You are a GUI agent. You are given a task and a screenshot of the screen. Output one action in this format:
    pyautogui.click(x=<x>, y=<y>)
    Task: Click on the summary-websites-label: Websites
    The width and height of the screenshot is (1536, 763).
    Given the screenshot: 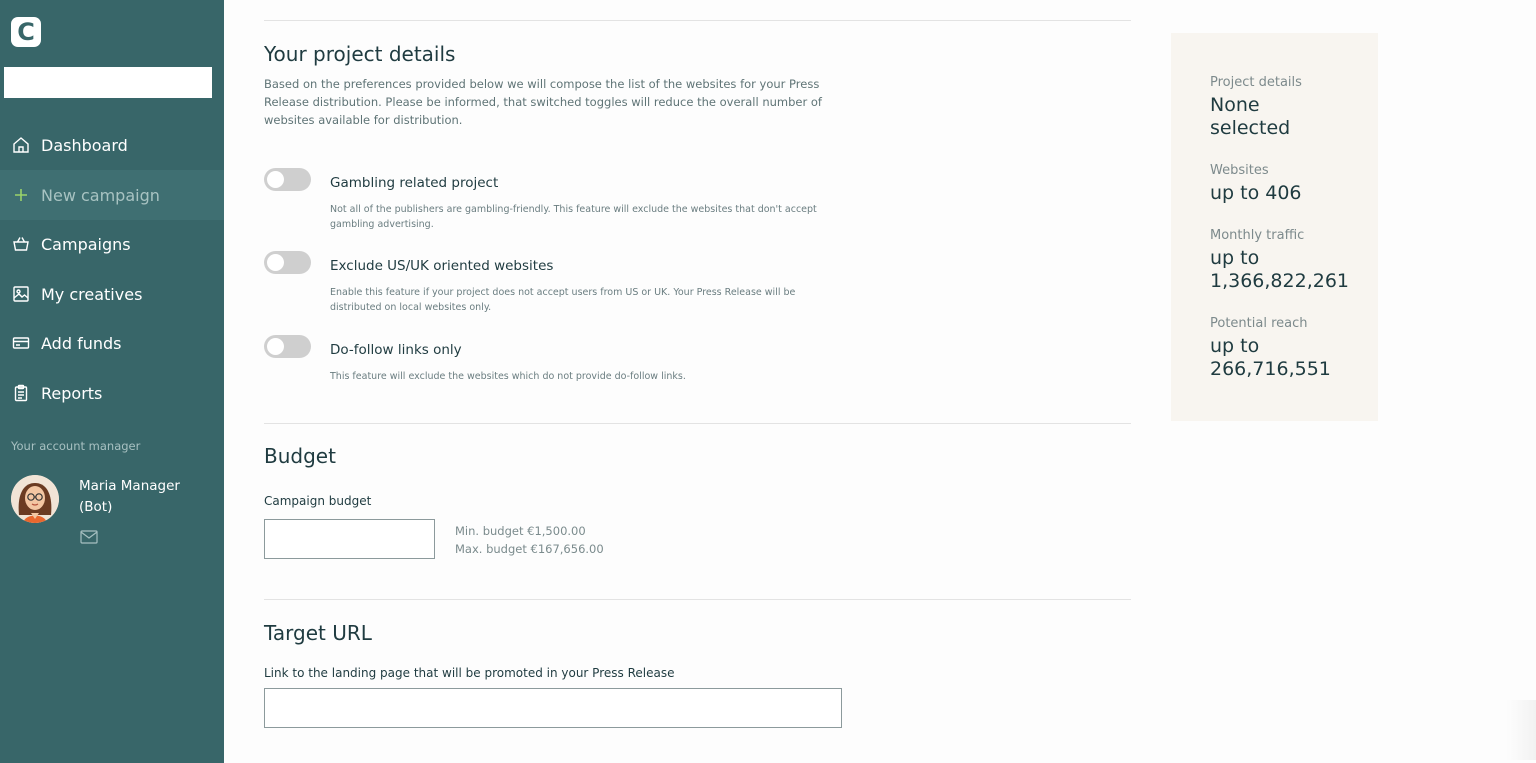 What is the action you would take?
    pyautogui.click(x=1239, y=170)
    